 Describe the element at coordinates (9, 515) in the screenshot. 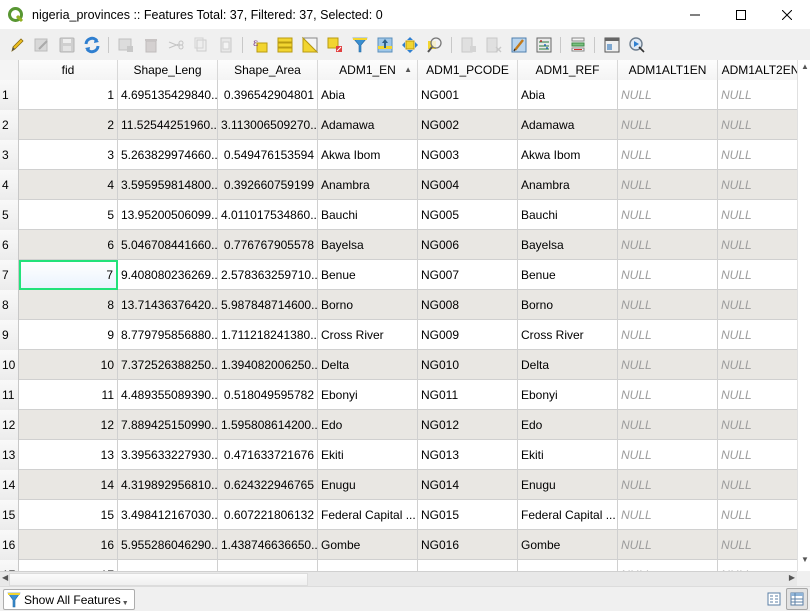

I see `row-header: 15` at that location.